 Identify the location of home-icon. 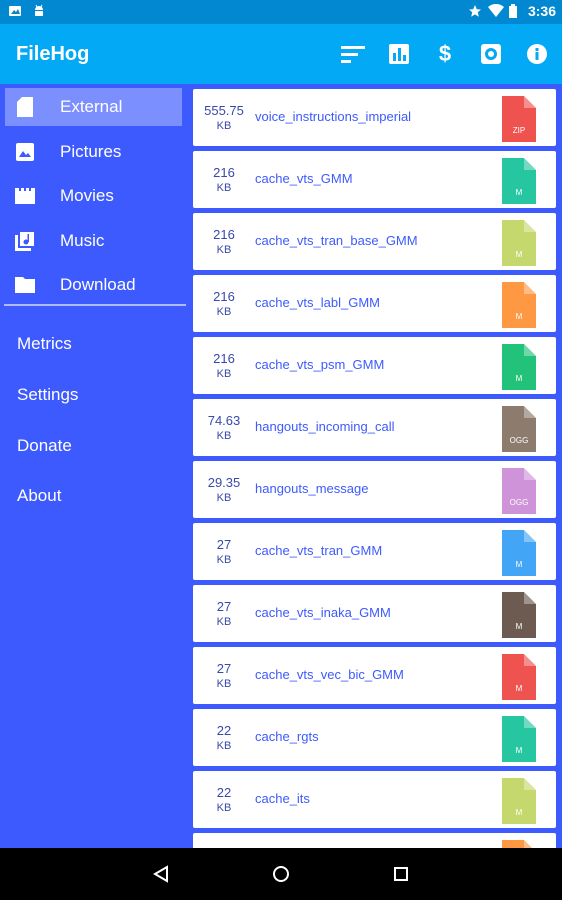
(281, 874).